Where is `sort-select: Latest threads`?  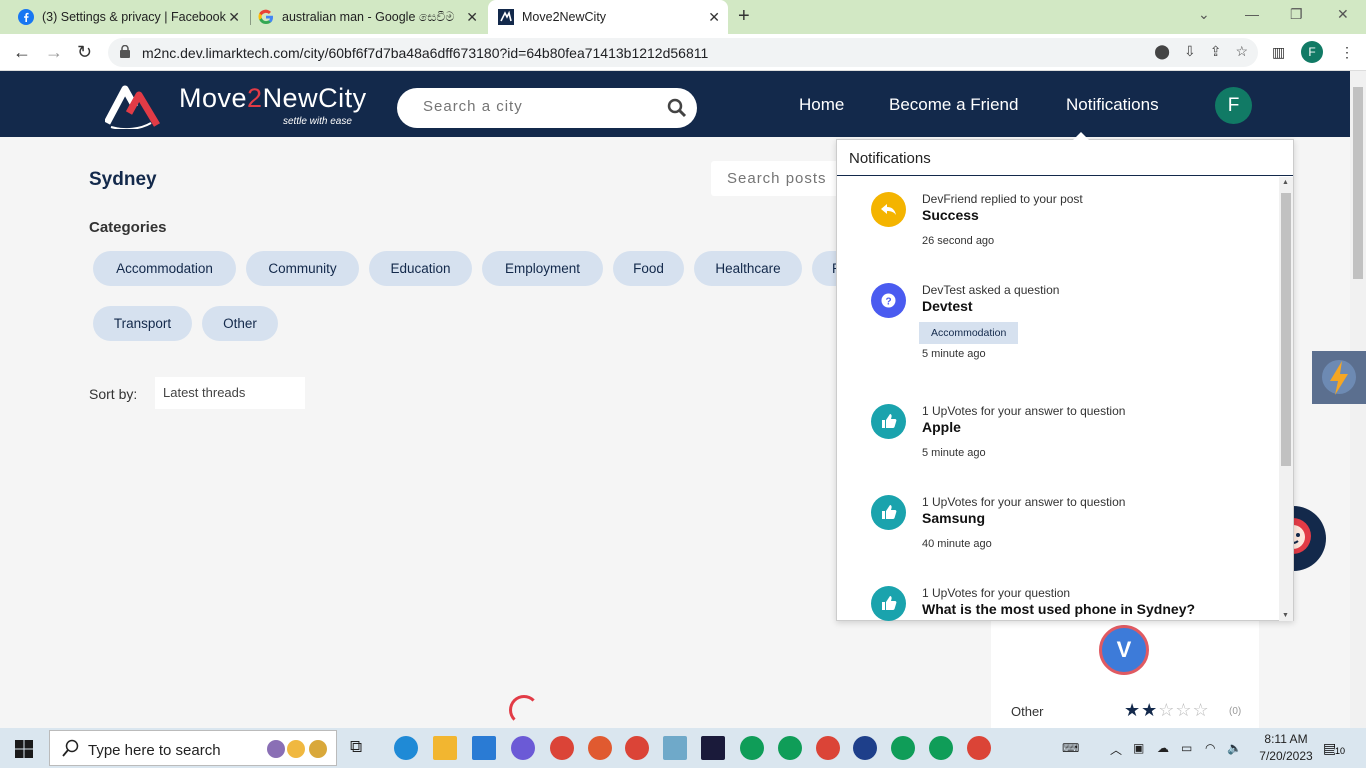
sort-select: Latest threads is located at coordinates (230, 393).